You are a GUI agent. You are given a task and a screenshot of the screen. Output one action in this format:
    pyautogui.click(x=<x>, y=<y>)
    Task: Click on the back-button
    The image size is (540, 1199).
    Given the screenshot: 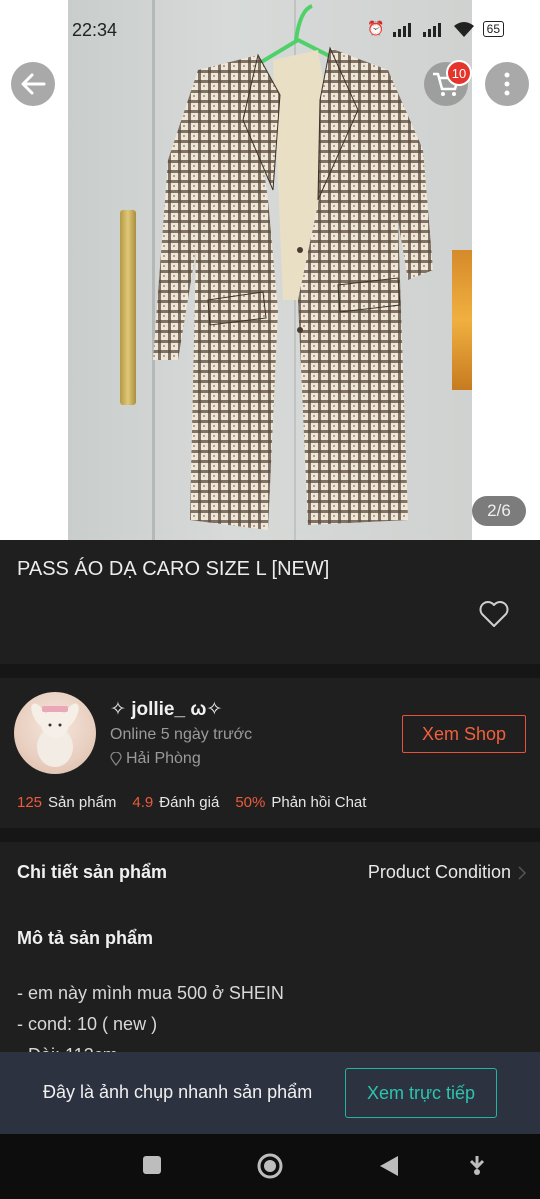 What is the action you would take?
    pyautogui.click(x=33, y=84)
    